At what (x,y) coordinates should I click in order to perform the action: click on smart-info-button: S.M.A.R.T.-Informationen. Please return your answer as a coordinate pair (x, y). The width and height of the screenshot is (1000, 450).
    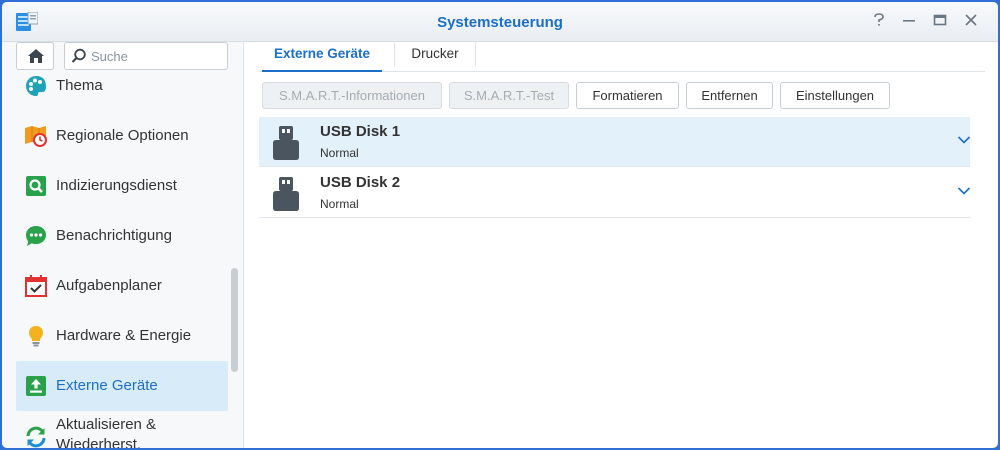
    Looking at the image, I should click on (352, 95).